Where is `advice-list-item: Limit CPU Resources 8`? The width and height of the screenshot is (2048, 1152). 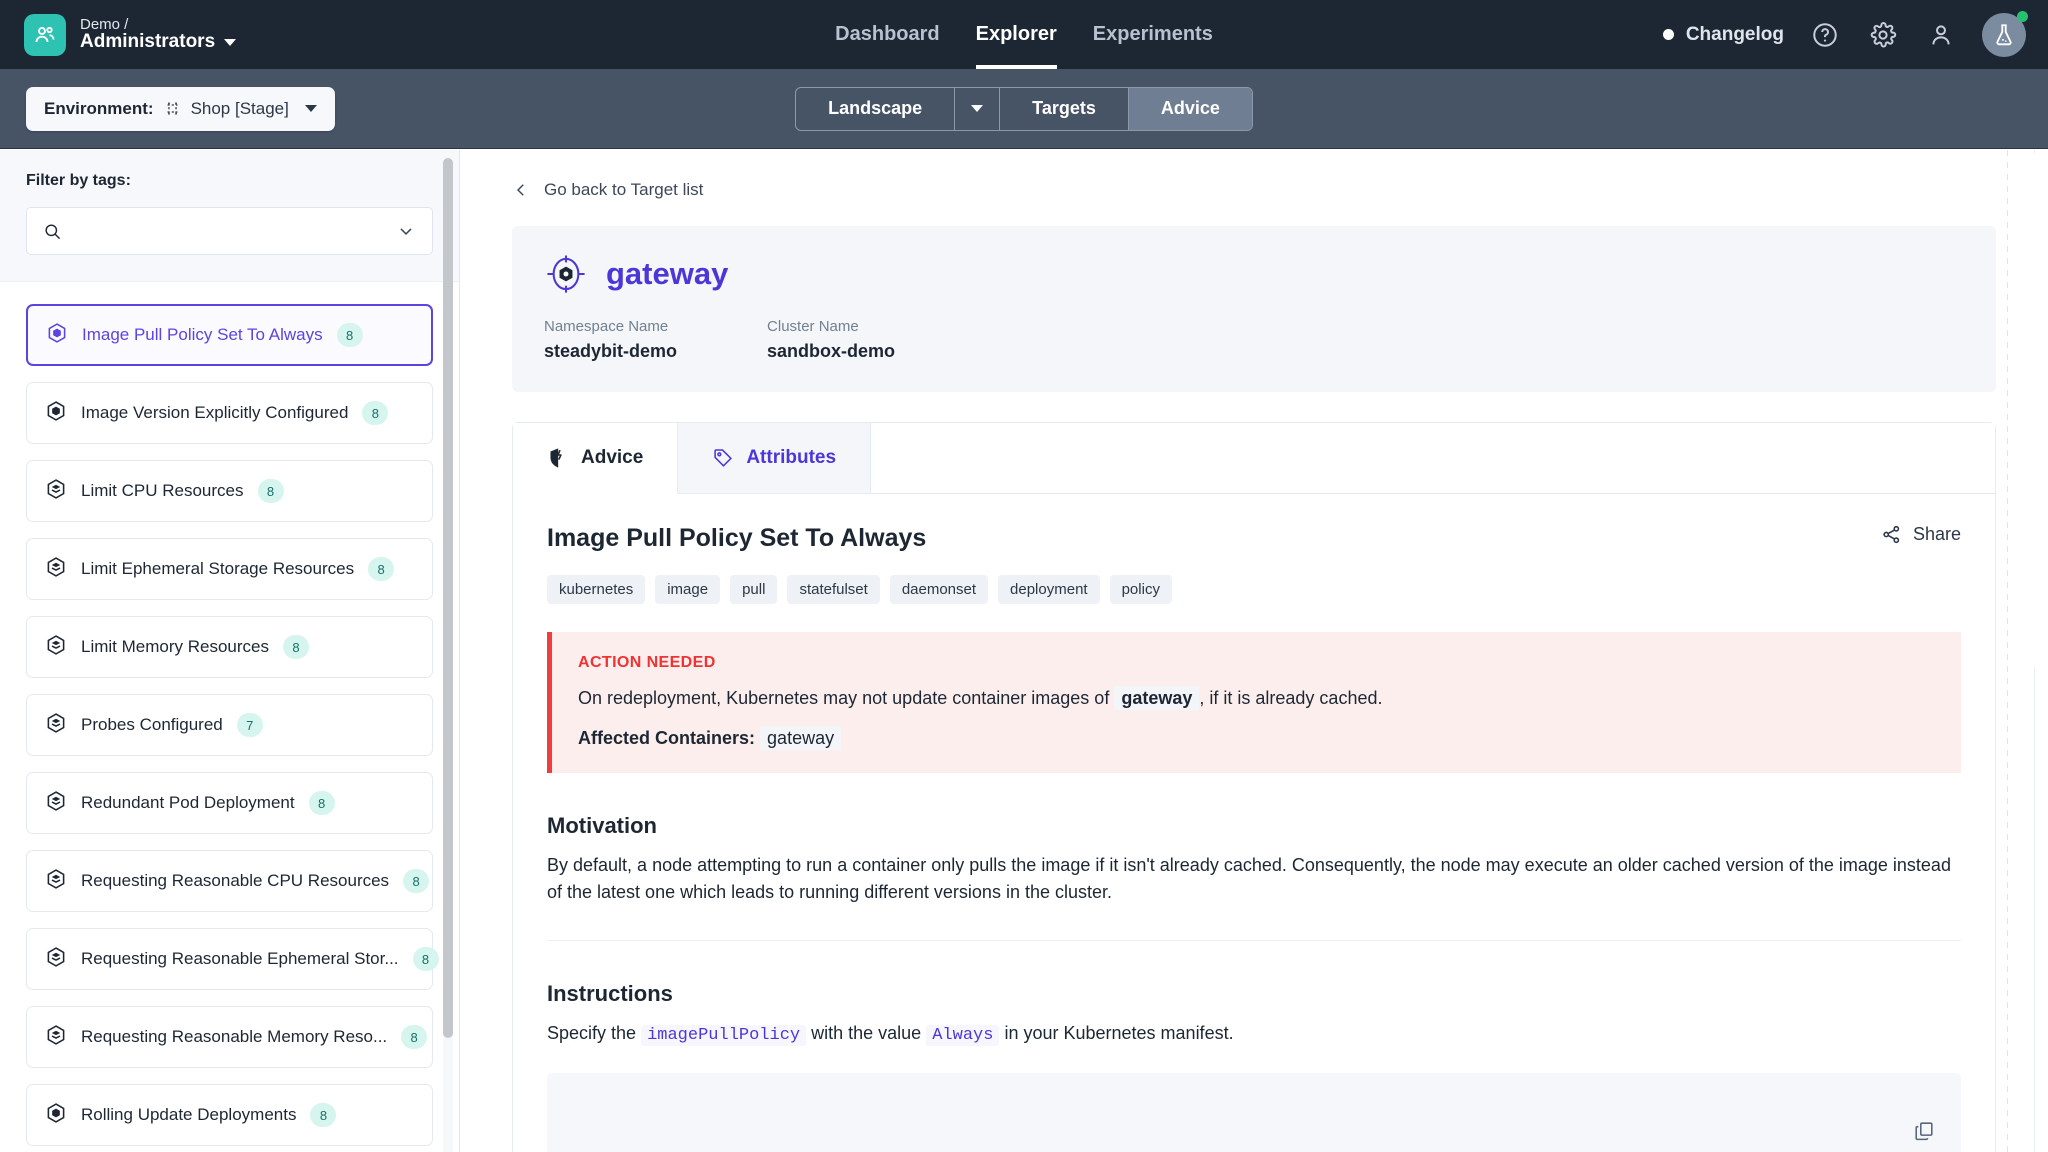 advice-list-item: Limit CPU Resources 8 is located at coordinates (229, 491).